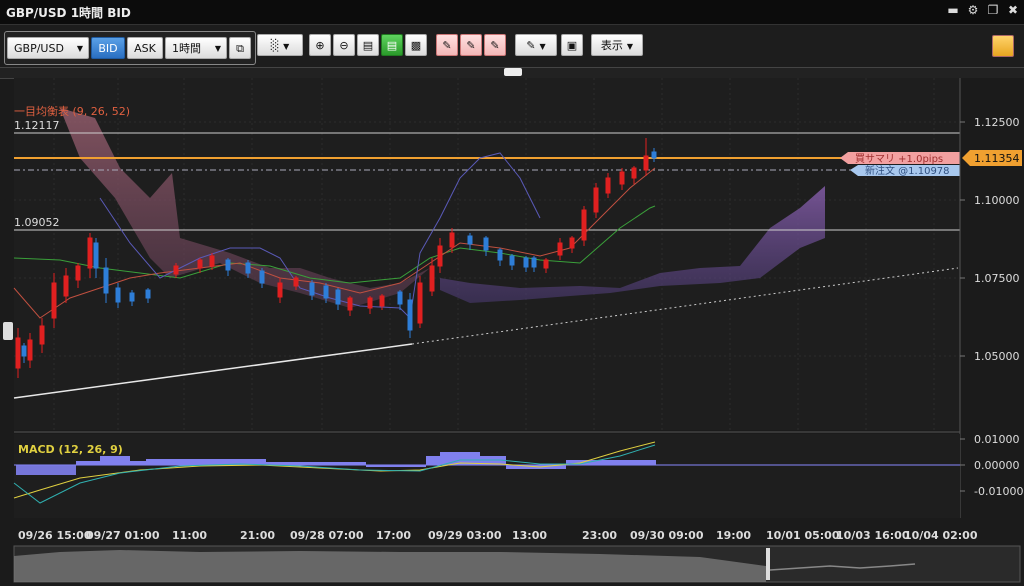 The width and height of the screenshot is (1024, 586). Describe the element at coordinates (393, 535) in the screenshot. I see `time-tick: 17:00` at that location.